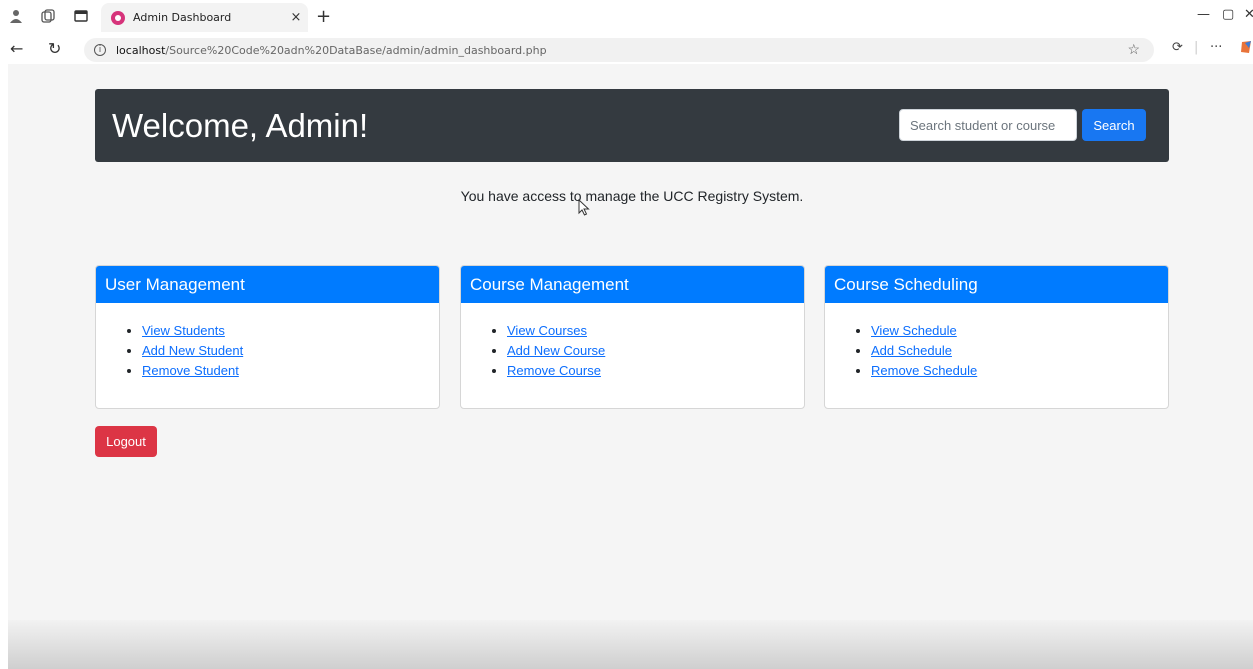  What do you see at coordinates (655, 371) in the screenshot?
I see `list-item: Remove Course` at bounding box center [655, 371].